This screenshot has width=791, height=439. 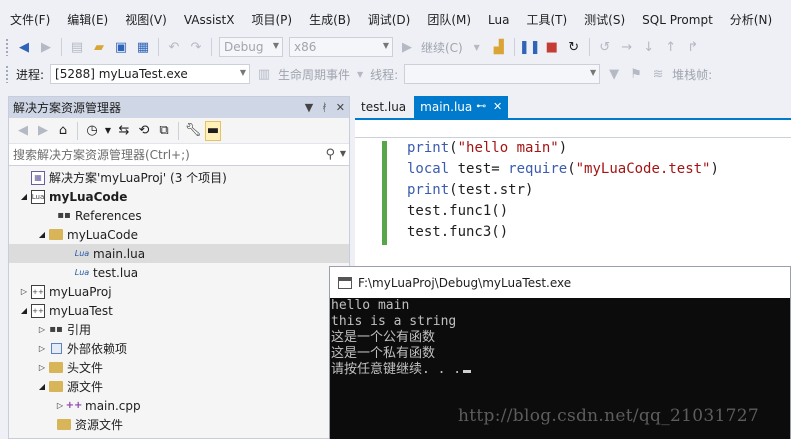 I want to click on threads-icon: ≋, so click(x=658, y=74).